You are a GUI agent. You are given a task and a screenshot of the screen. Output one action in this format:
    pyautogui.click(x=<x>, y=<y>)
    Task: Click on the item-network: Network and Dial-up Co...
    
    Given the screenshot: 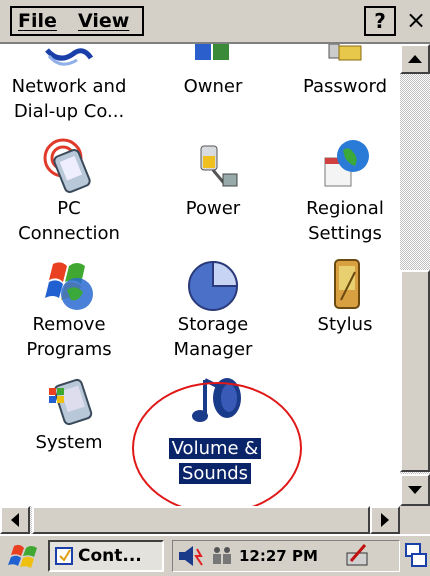 What is the action you would take?
    pyautogui.click(x=69, y=84)
    